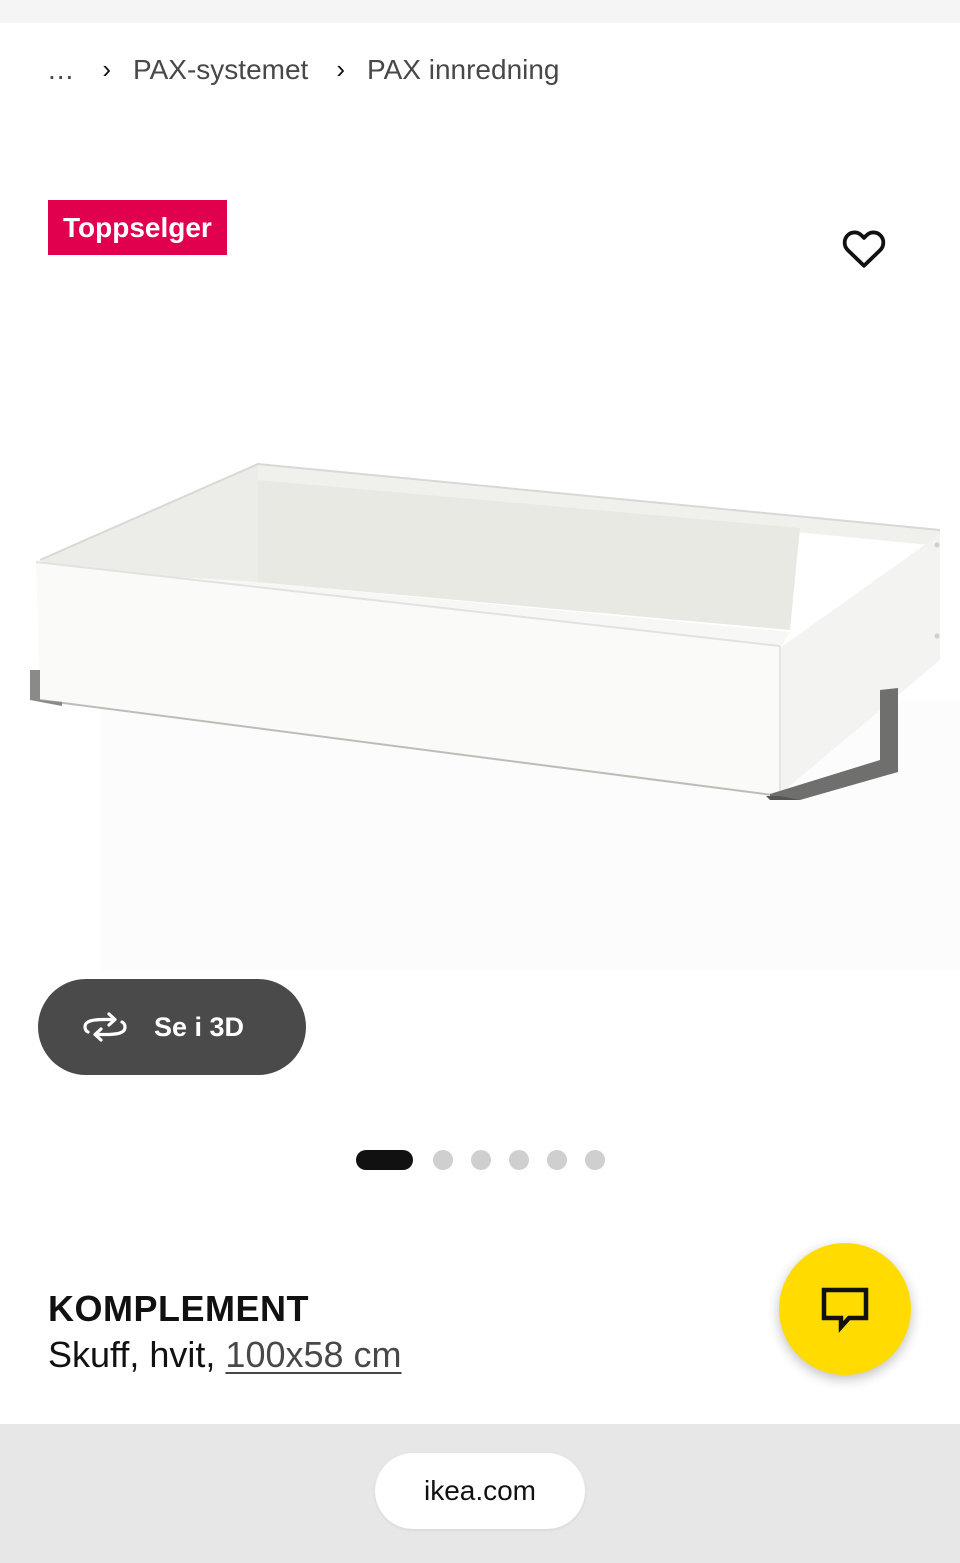 The height and width of the screenshot is (1563, 960). Describe the element at coordinates (220, 70) in the screenshot. I see `breadcrumb-item-pax-systemet: PAX-systemet` at that location.